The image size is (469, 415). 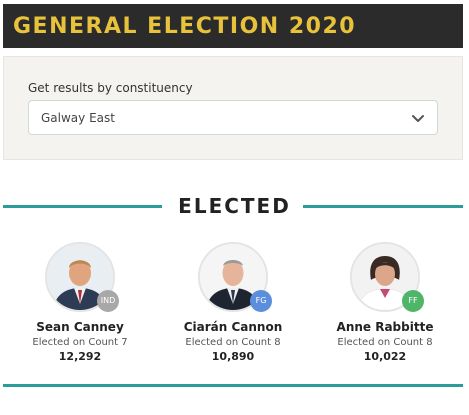 I want to click on party-badge: FG, so click(x=261, y=301).